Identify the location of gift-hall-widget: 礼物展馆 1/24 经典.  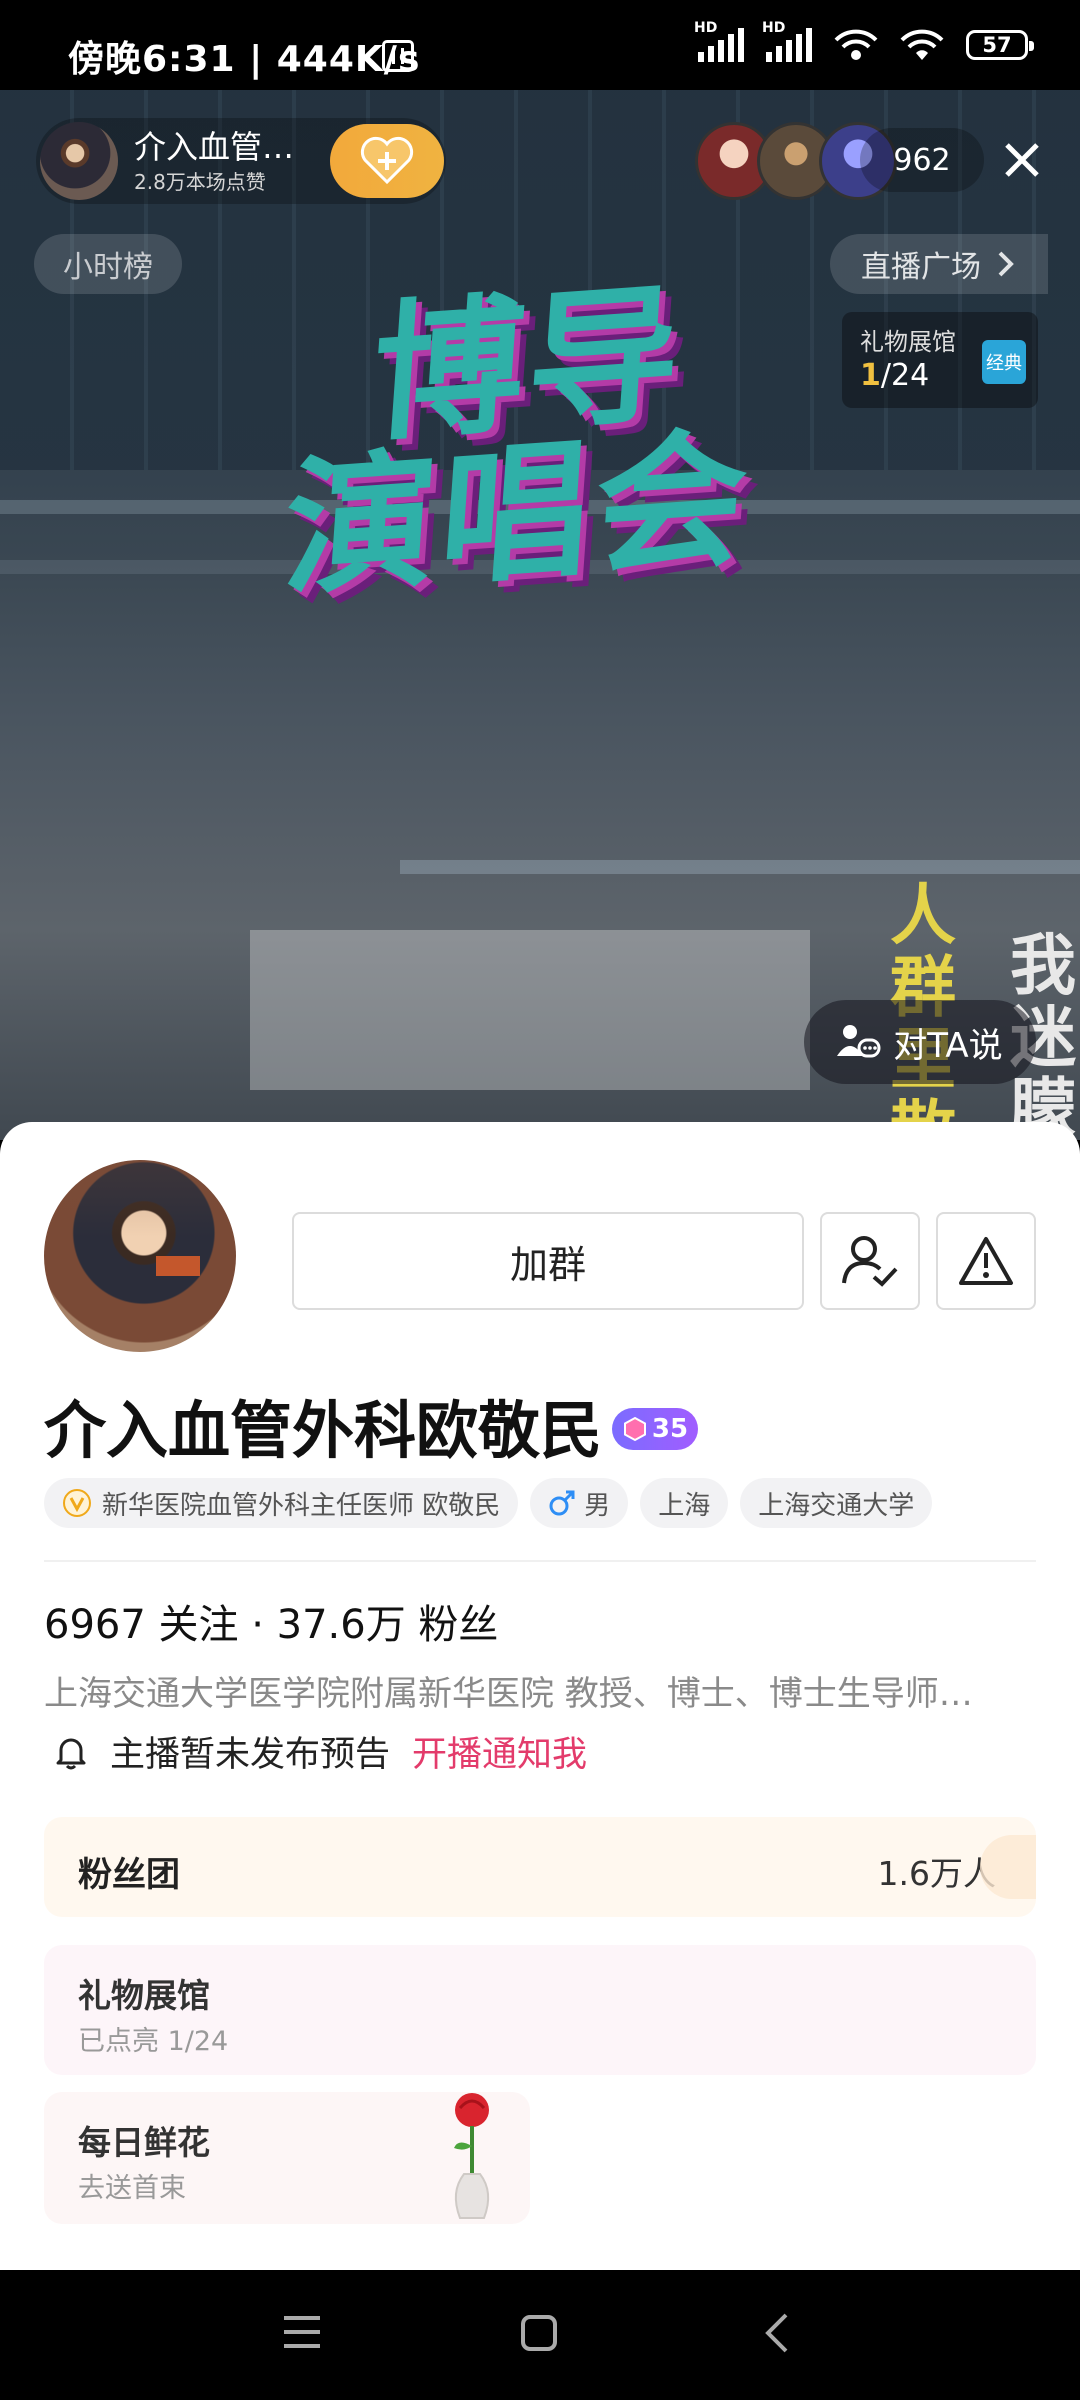
(940, 360).